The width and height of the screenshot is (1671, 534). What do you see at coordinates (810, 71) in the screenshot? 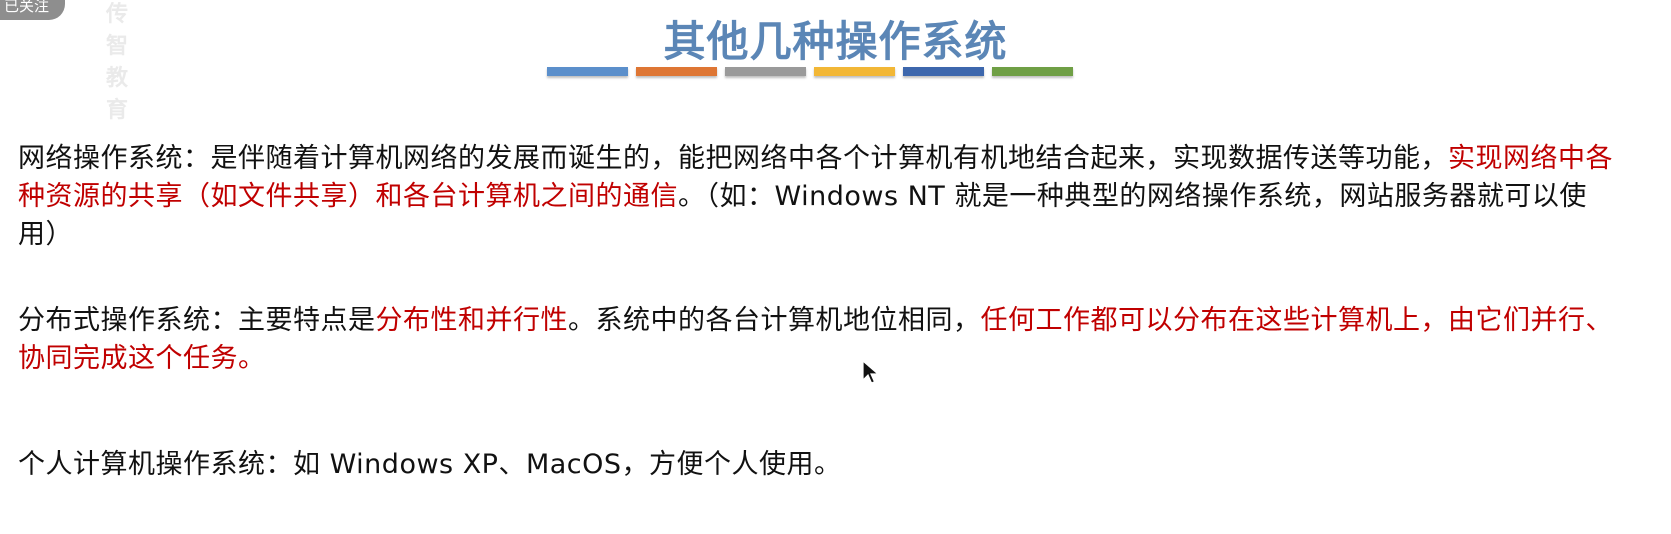
I see `color-divider` at bounding box center [810, 71].